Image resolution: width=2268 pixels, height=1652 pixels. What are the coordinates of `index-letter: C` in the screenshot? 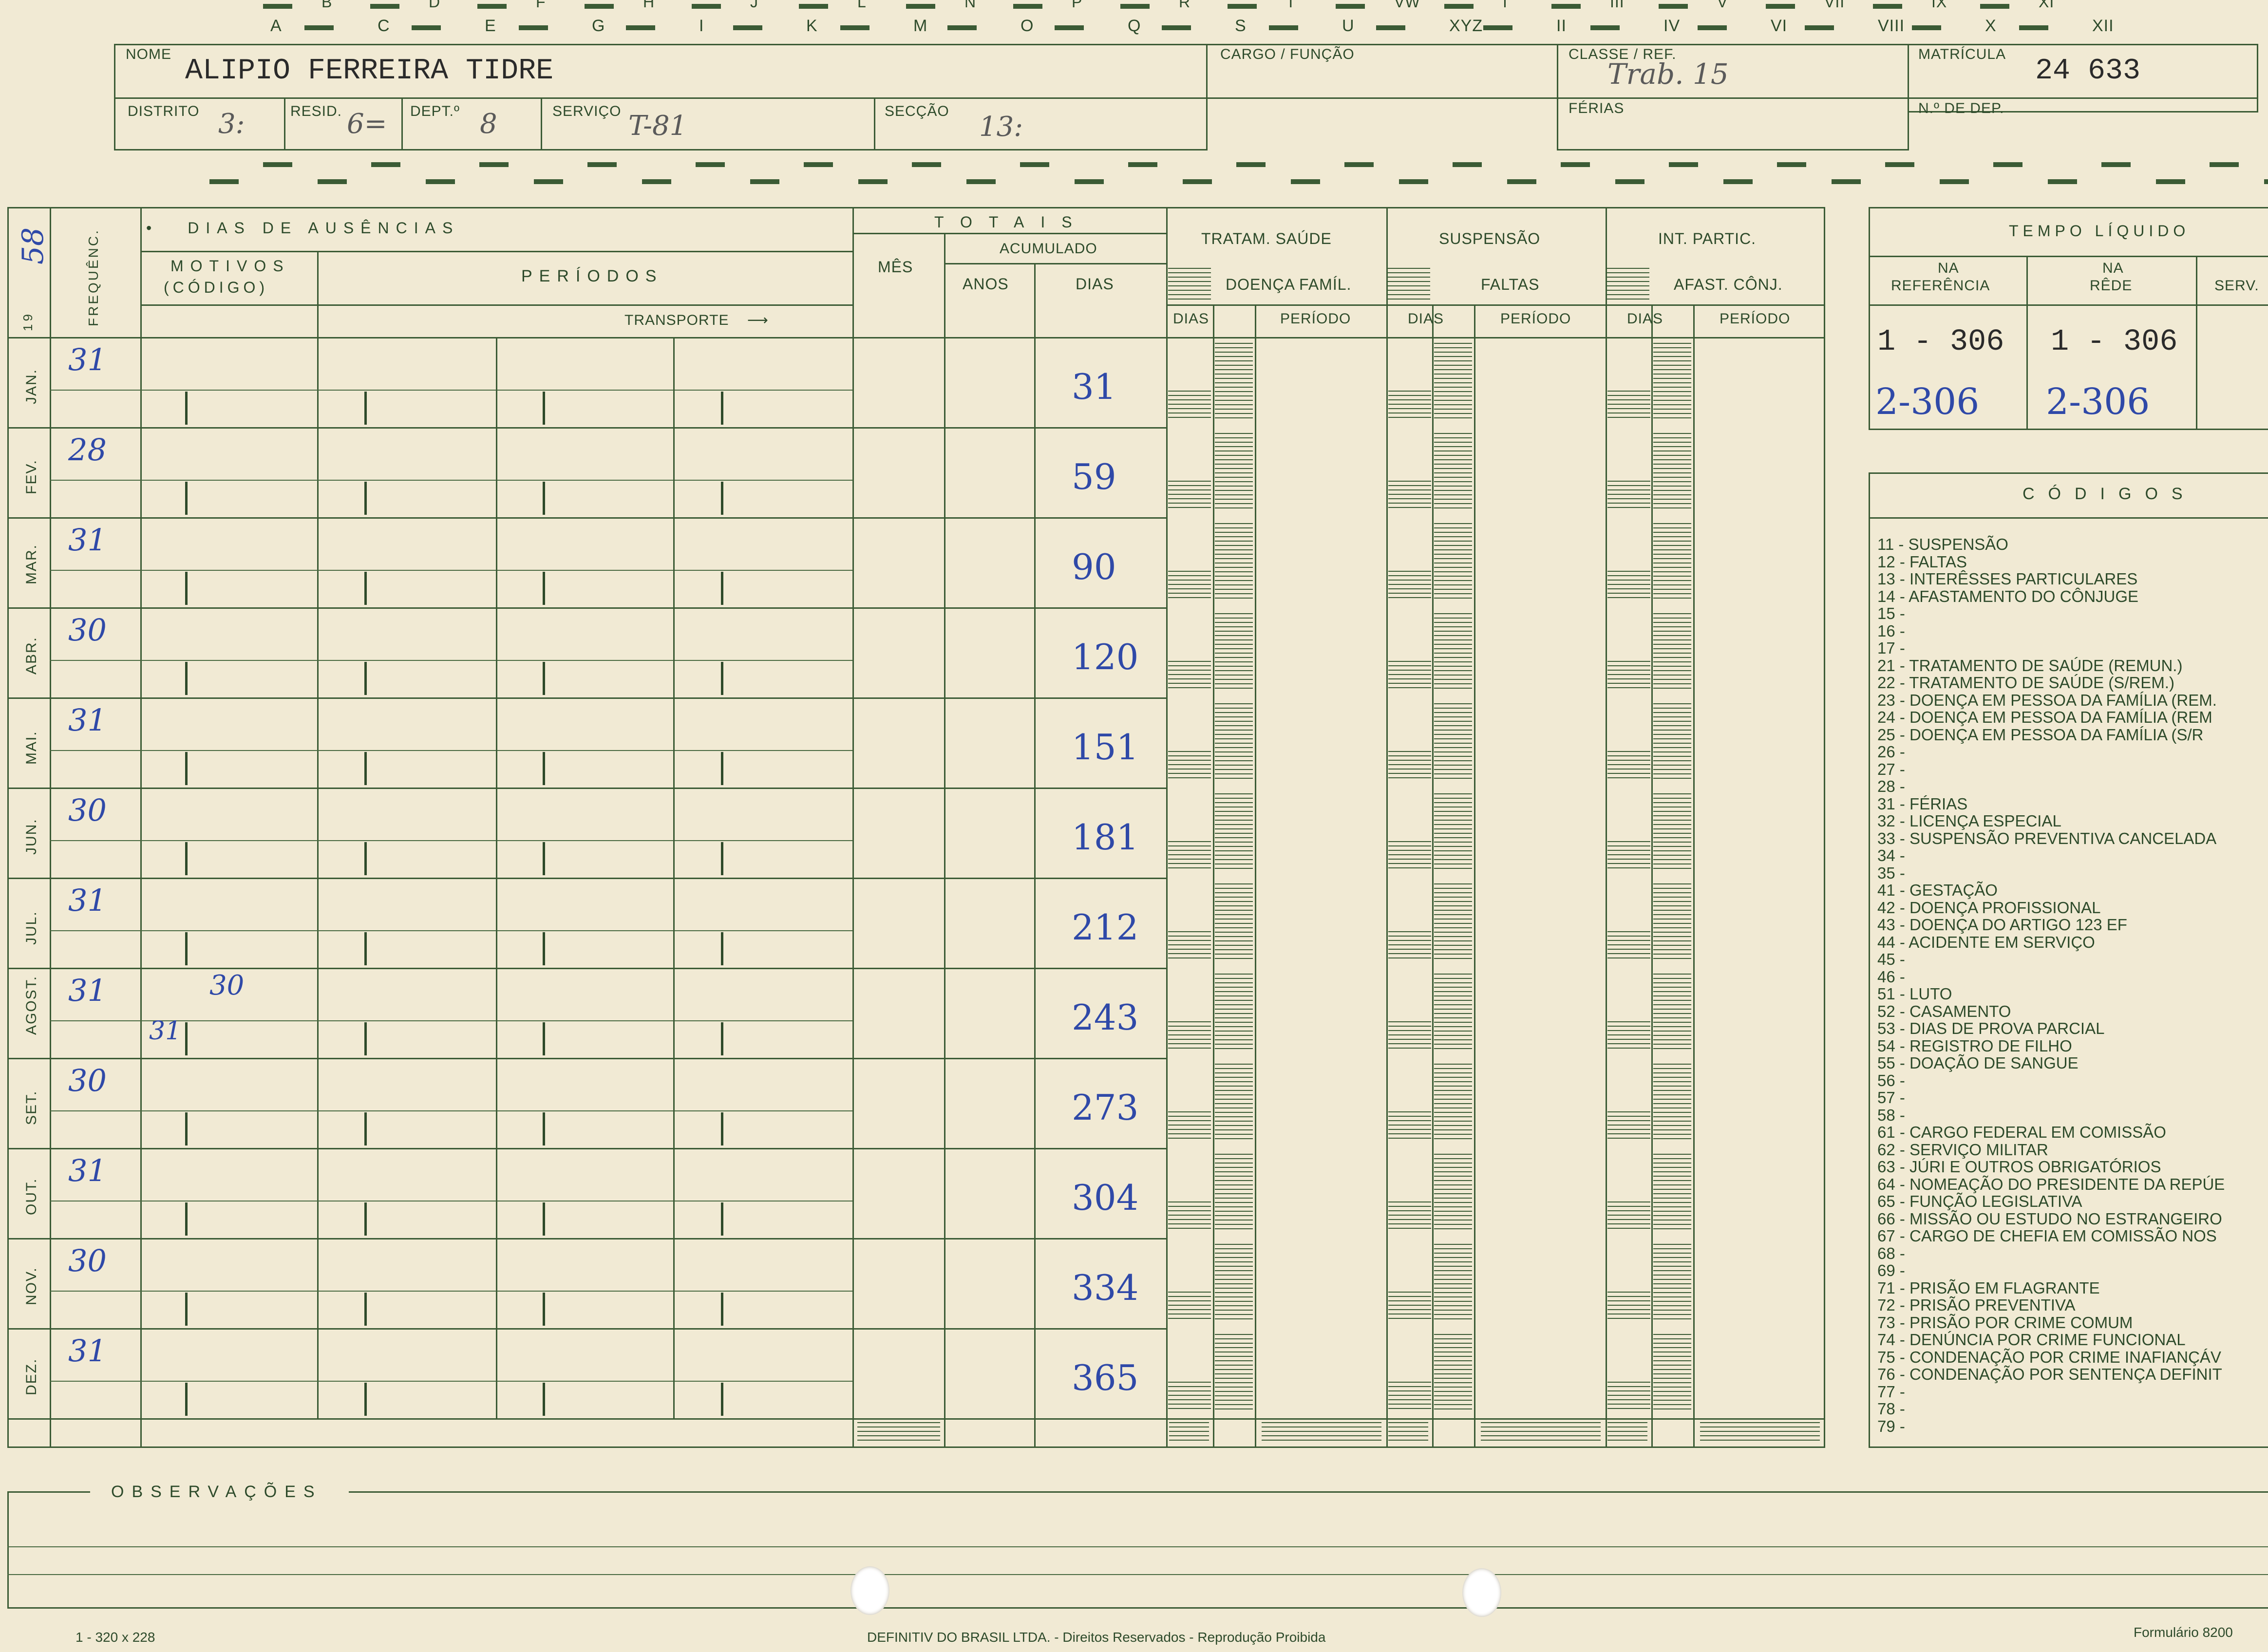 It's located at (384, 26).